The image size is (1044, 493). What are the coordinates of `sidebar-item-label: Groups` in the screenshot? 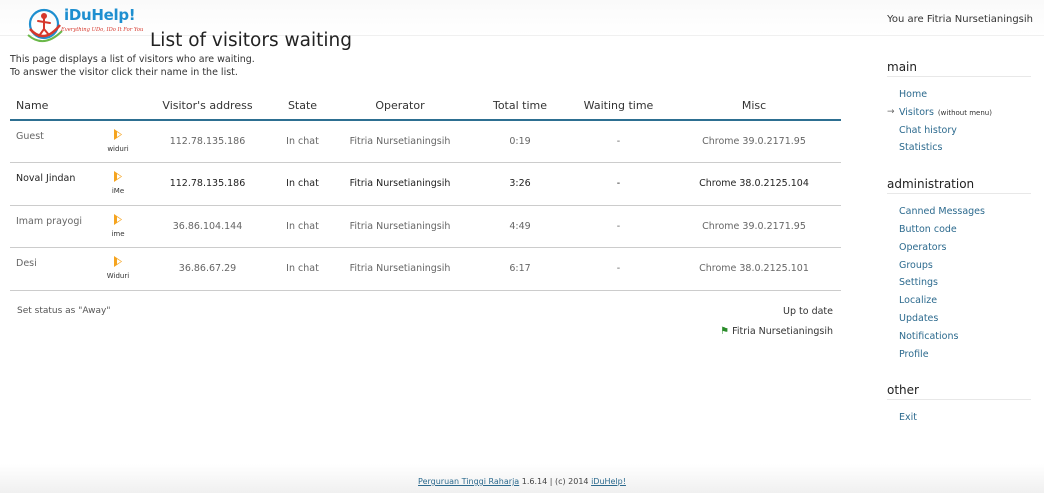 It's located at (916, 265).